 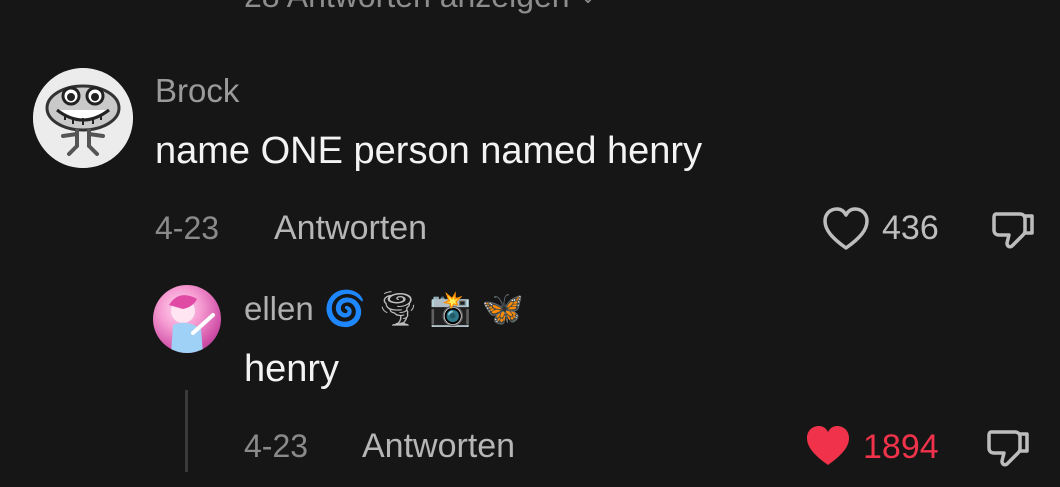 I want to click on comment-username: ellen, so click(x=279, y=309).